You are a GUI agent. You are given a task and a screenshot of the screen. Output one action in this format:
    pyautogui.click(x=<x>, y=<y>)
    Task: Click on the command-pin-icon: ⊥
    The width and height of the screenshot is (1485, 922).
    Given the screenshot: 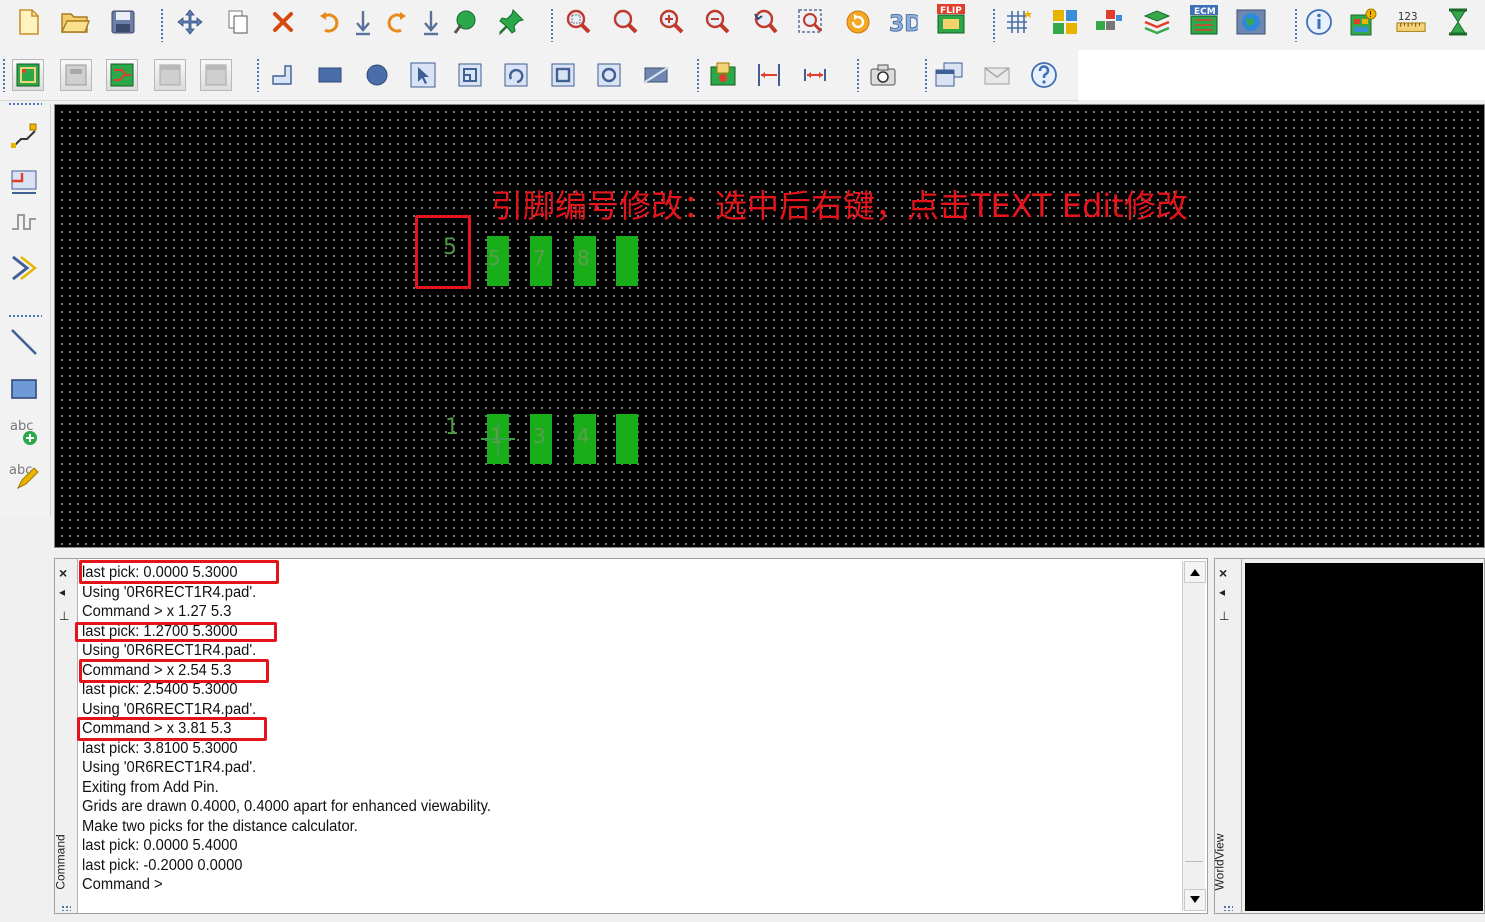 What is the action you would take?
    pyautogui.click(x=64, y=616)
    